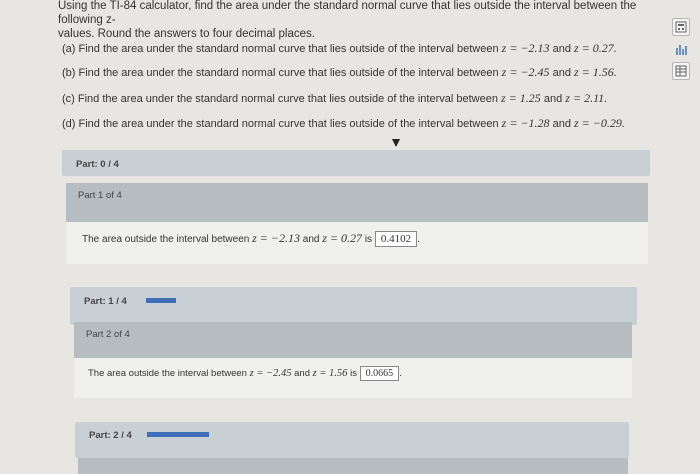 This screenshot has width=700, height=474. Describe the element at coordinates (379, 373) in the screenshot. I see `part-2-answer-field: 0.0665` at that location.